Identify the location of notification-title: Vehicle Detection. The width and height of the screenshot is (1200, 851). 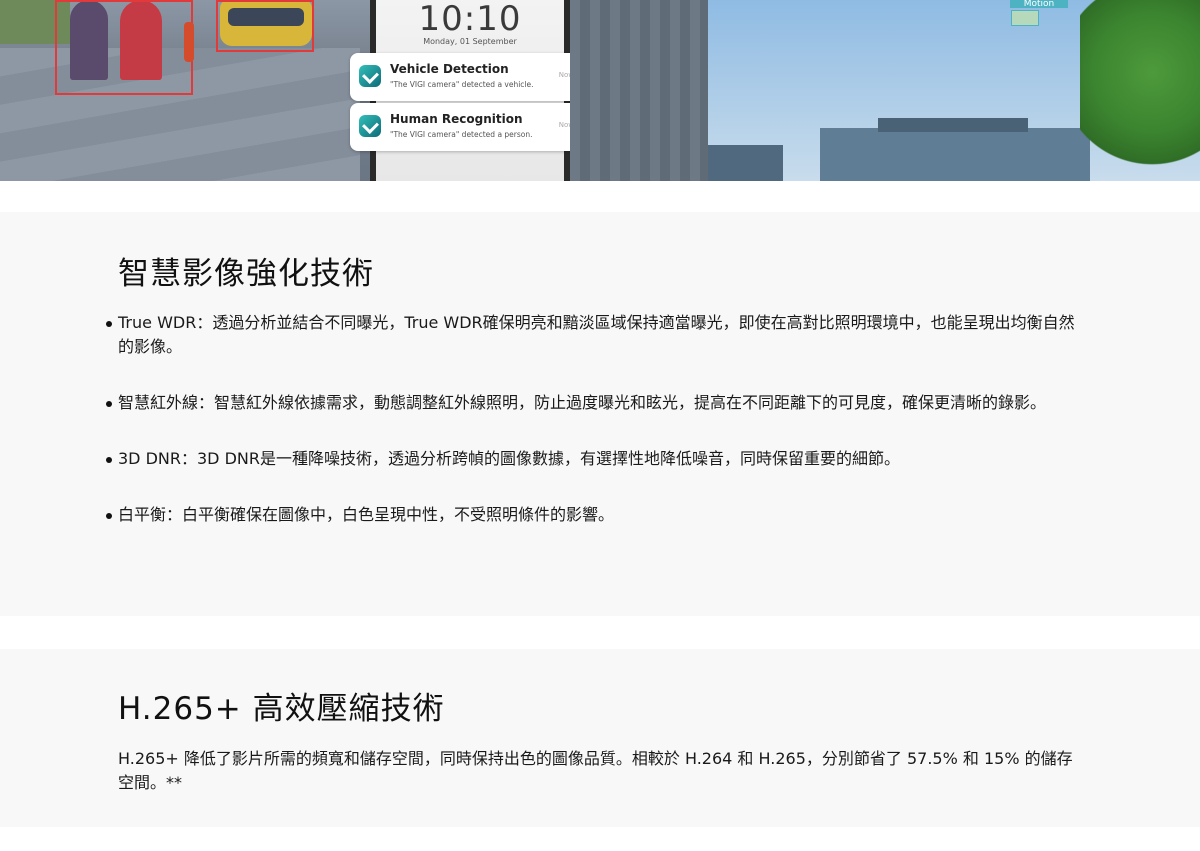
(449, 69).